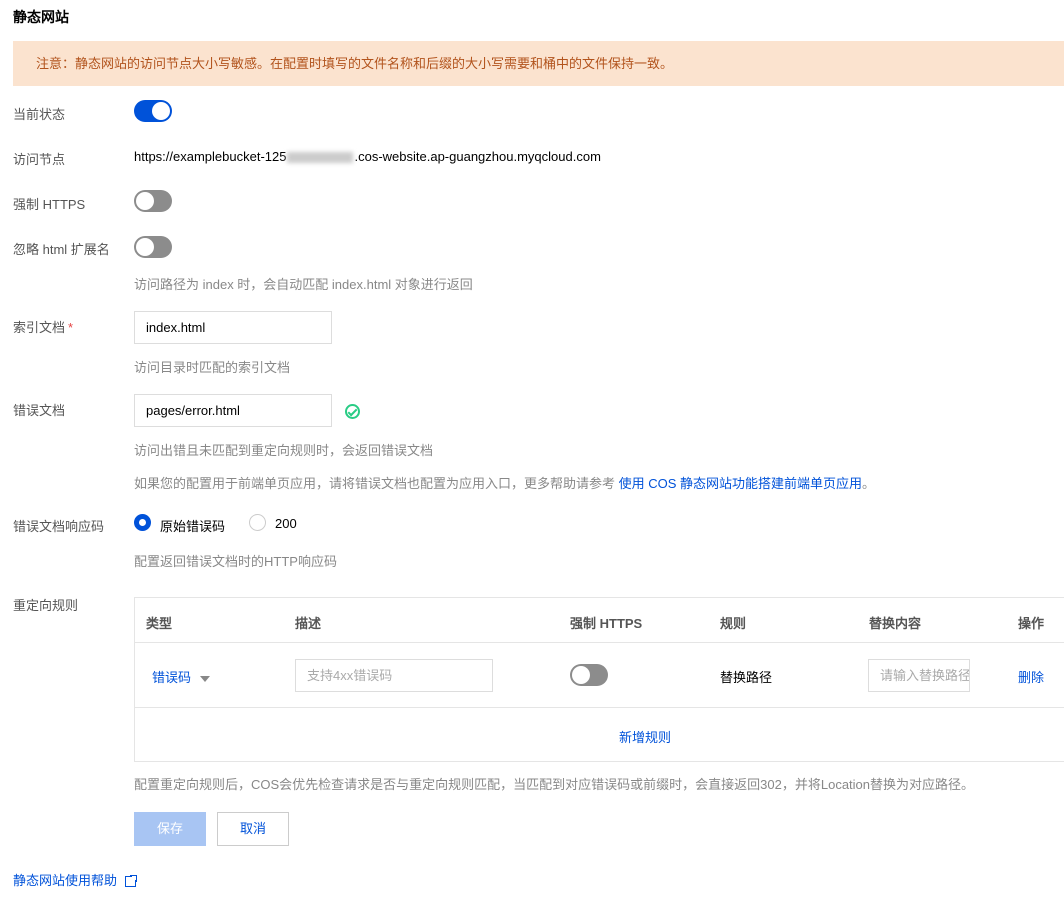 This screenshot has width=1064, height=901. What do you see at coordinates (895, 623) in the screenshot?
I see `col-replace: 替换内容` at bounding box center [895, 623].